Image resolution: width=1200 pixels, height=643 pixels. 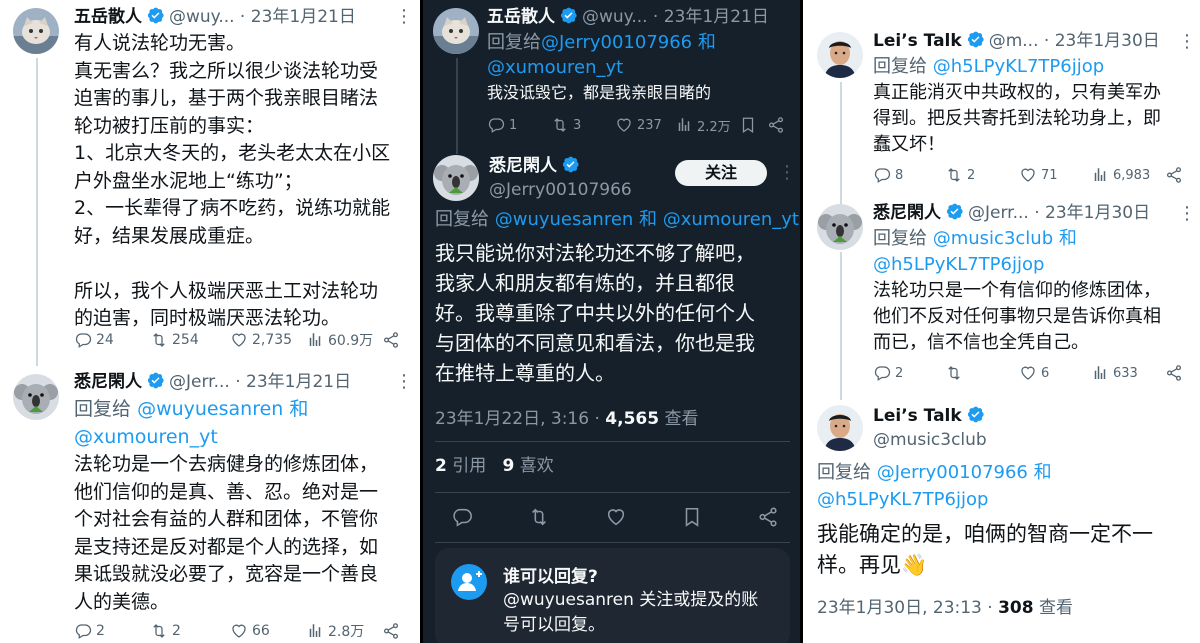 What do you see at coordinates (560, 190) in the screenshot?
I see `author-handle: @Jerry00107966` at bounding box center [560, 190].